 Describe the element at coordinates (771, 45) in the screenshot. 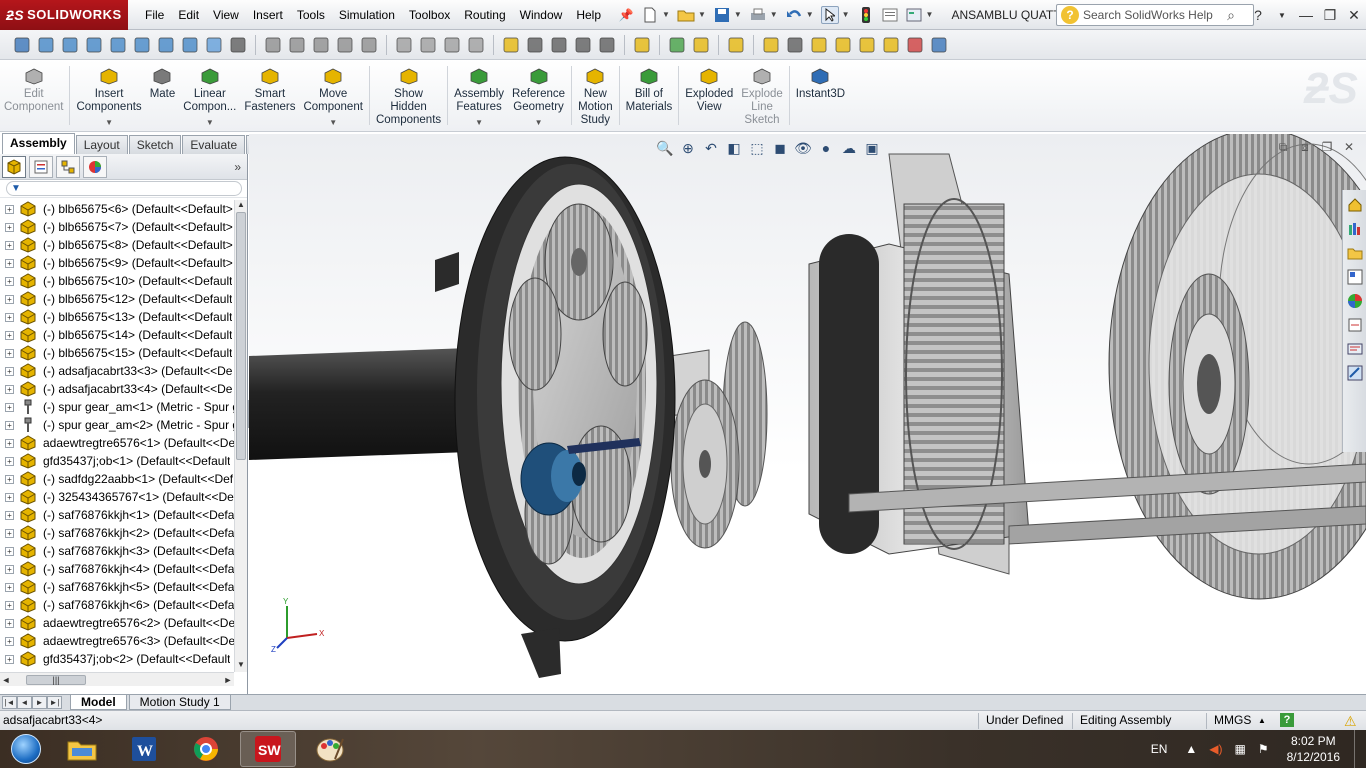

I see `smart-fastener-icon` at that location.